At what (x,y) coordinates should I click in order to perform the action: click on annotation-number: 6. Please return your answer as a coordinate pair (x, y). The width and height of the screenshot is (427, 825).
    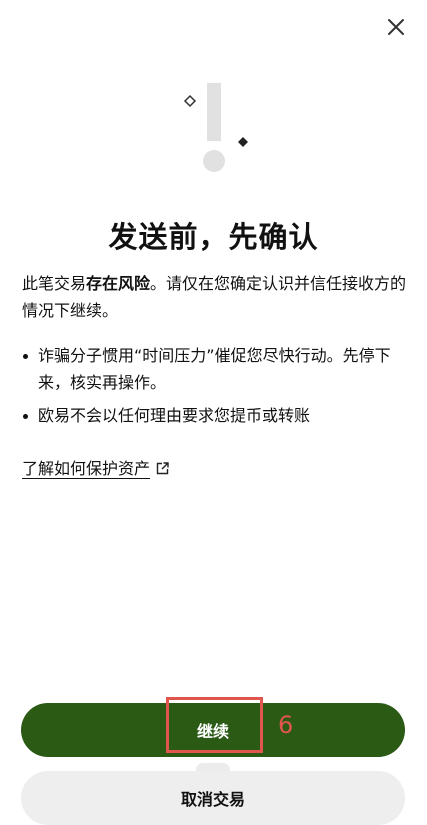
    Looking at the image, I should click on (286, 725).